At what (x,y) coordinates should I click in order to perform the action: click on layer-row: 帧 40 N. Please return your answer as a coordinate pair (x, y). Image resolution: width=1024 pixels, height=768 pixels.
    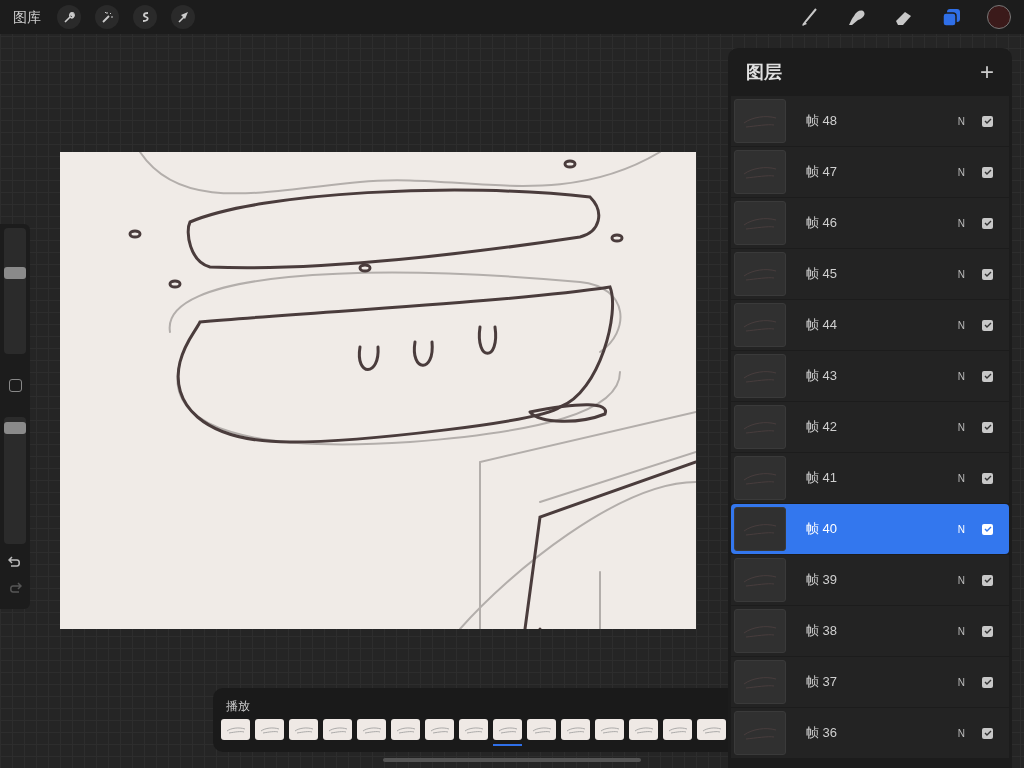
    Looking at the image, I should click on (870, 529).